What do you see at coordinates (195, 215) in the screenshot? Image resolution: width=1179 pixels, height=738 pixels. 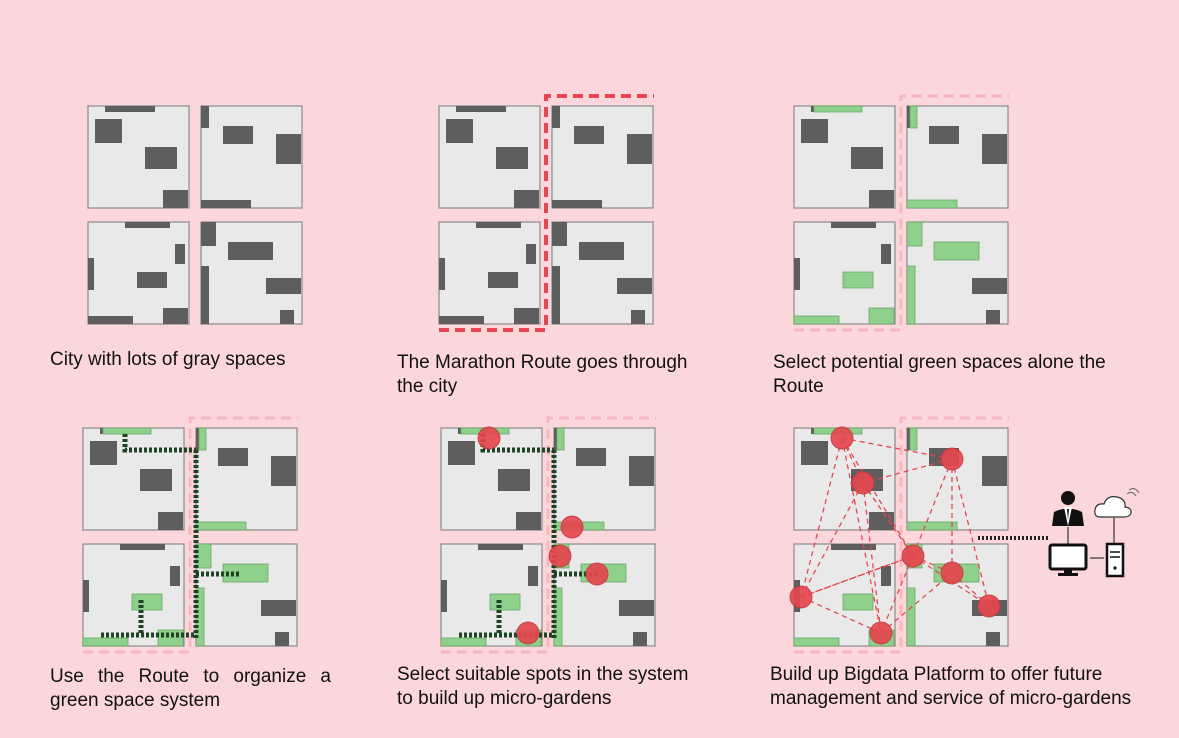 I see `panel-gray-city` at bounding box center [195, 215].